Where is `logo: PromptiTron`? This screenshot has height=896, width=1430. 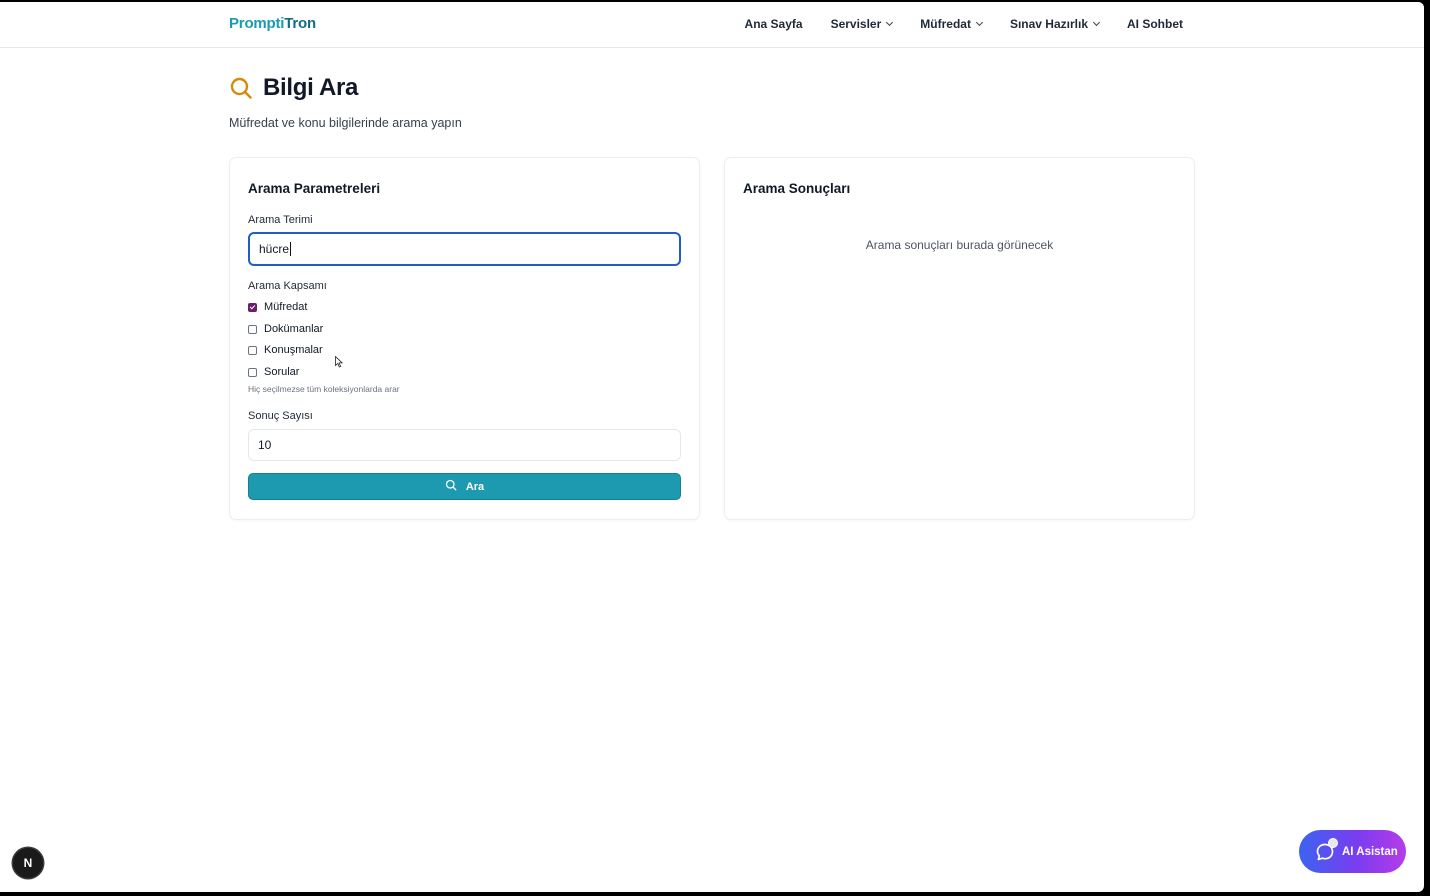
logo: PromptiTron is located at coordinates (272, 23).